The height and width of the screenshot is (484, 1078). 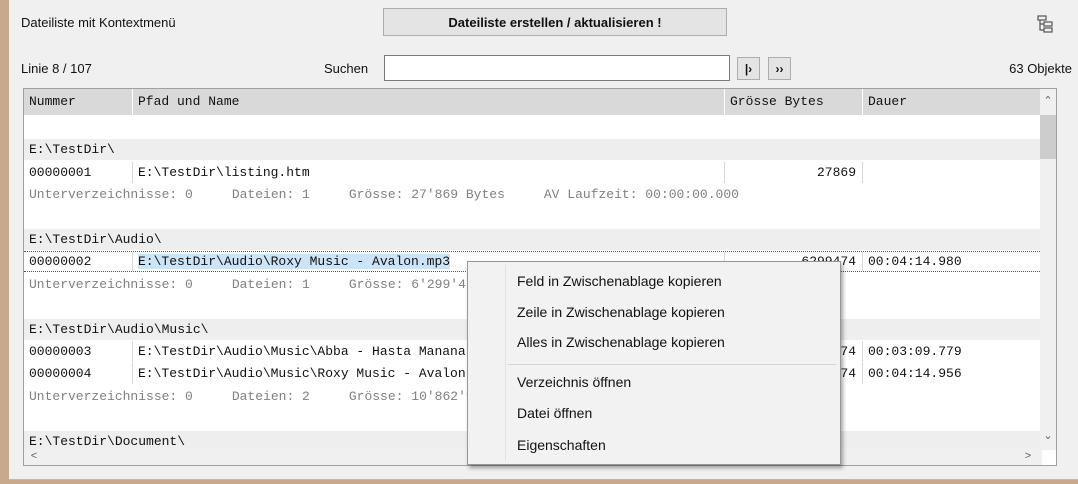 What do you see at coordinates (952, 351) in the screenshot?
I see `file-duration: 00:03:09.779` at bounding box center [952, 351].